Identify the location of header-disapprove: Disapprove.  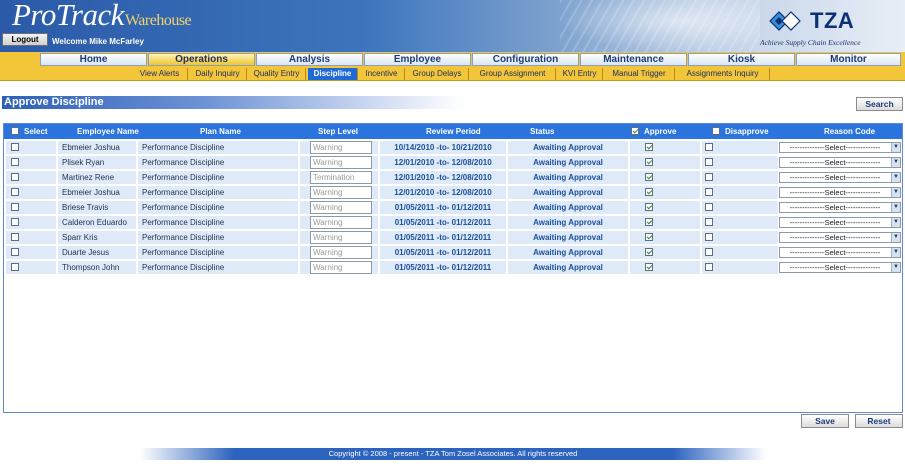
(747, 131).